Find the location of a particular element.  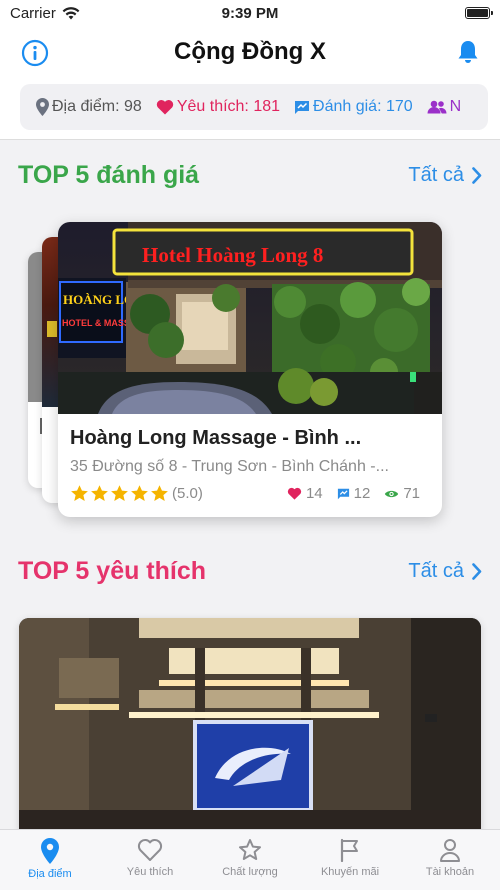

stat-reviews: Đánh giá: 170 is located at coordinates (353, 107).